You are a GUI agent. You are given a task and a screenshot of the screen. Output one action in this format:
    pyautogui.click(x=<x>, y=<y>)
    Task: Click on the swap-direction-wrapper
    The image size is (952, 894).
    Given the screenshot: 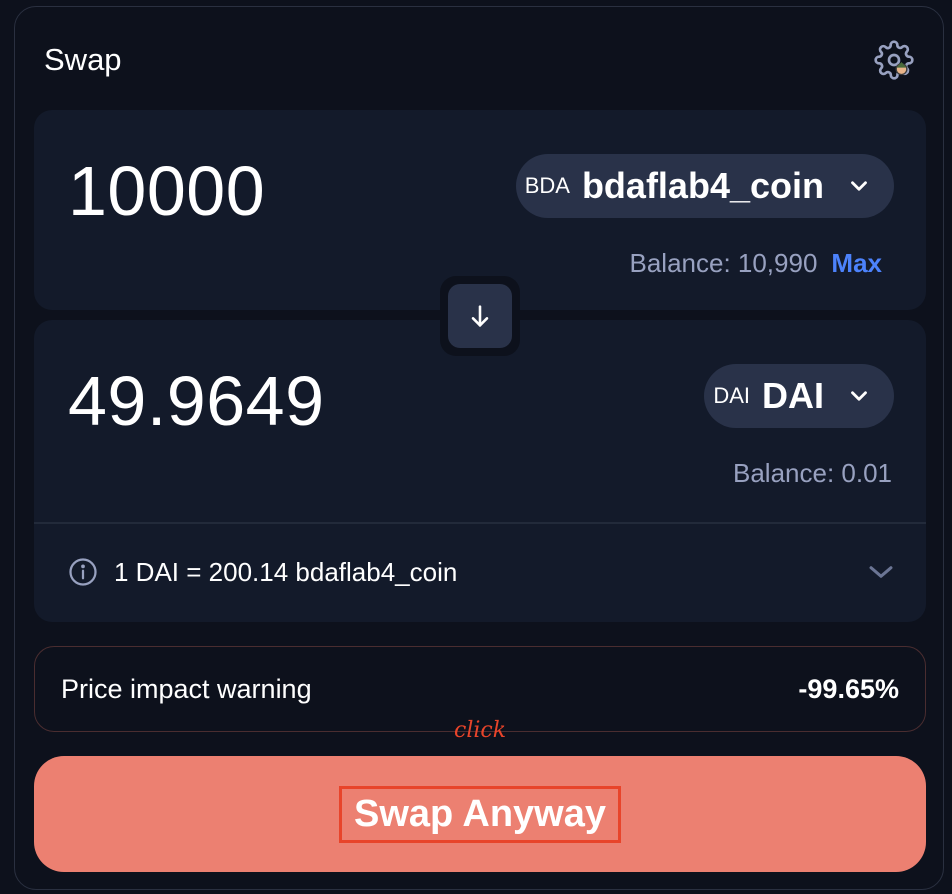 What is the action you would take?
    pyautogui.click(x=480, y=316)
    